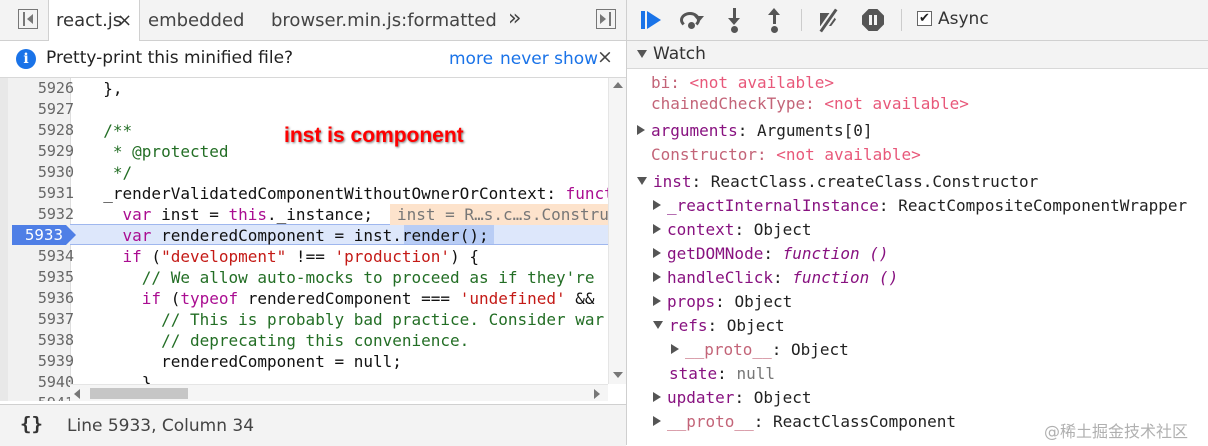  Describe the element at coordinates (161, 426) in the screenshot. I see `cursor-position: Line 5933, Column 34` at that location.